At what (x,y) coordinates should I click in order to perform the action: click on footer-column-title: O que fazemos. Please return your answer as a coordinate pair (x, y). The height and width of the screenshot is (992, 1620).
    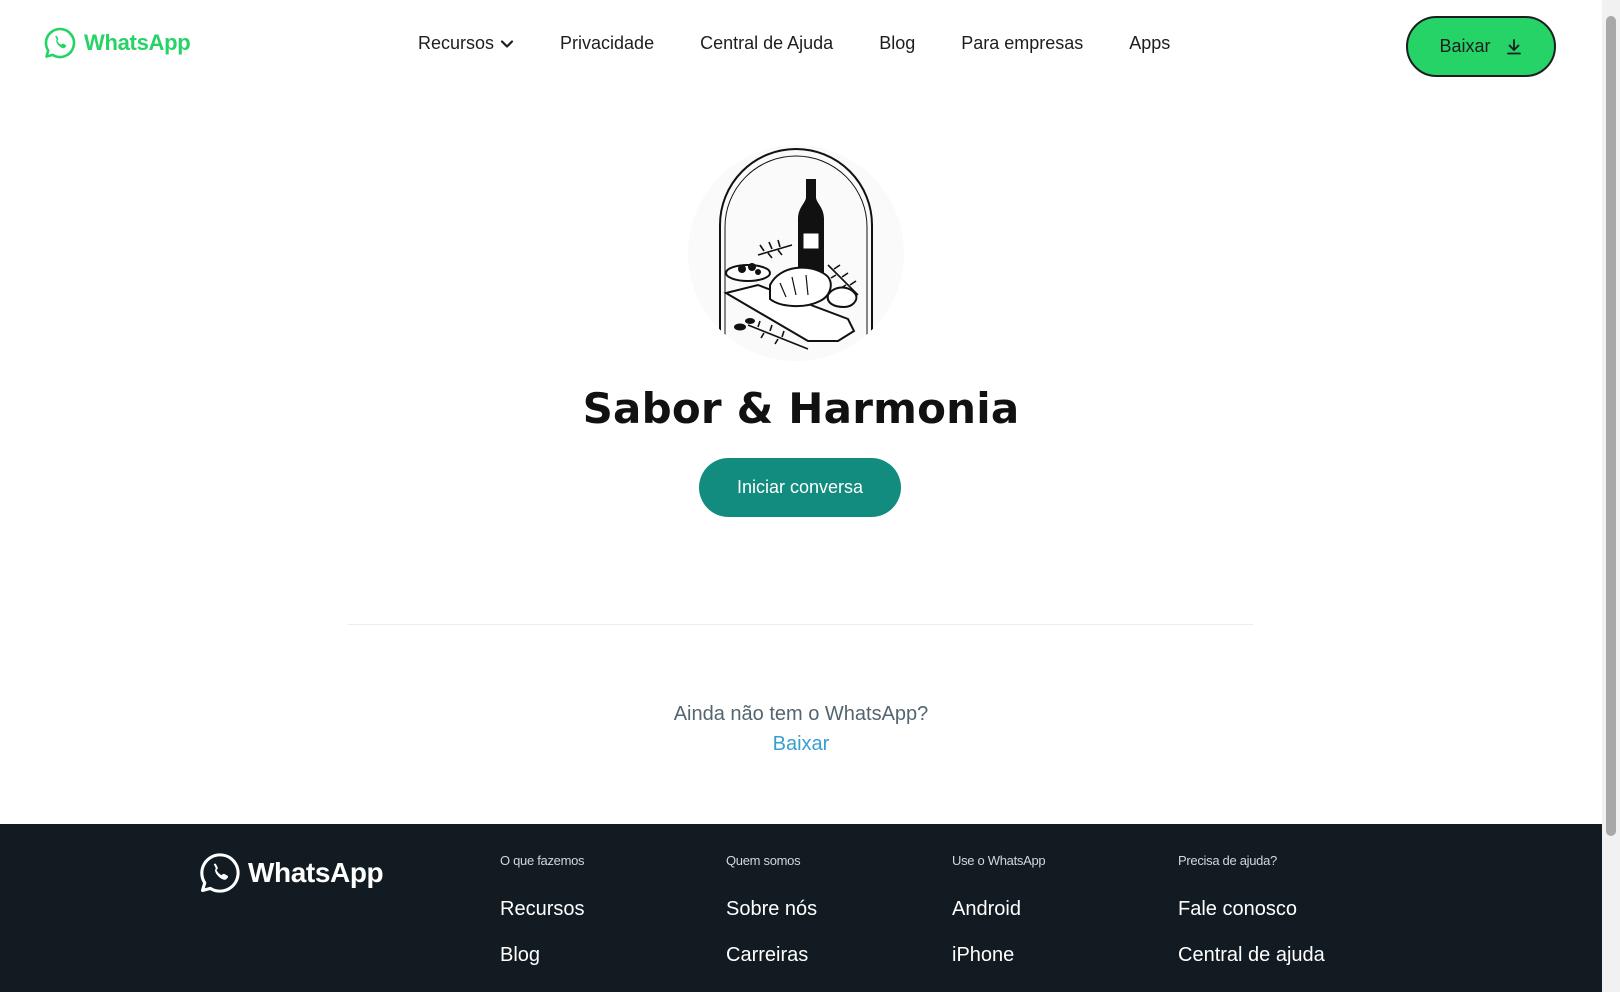
    Looking at the image, I should click on (542, 860).